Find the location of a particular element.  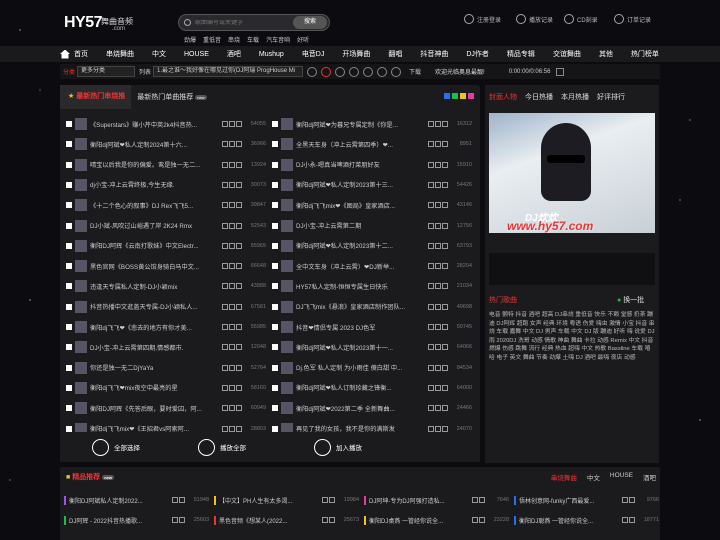

download-button: 下载 is located at coordinates (415, 71).